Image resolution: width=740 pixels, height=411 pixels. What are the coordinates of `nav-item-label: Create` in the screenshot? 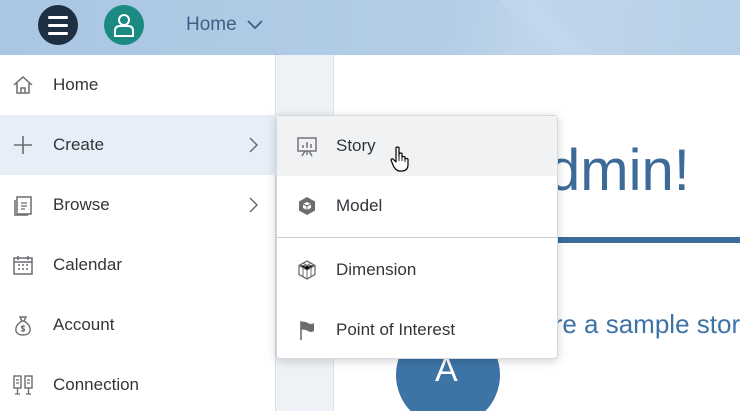 It's located at (79, 144).